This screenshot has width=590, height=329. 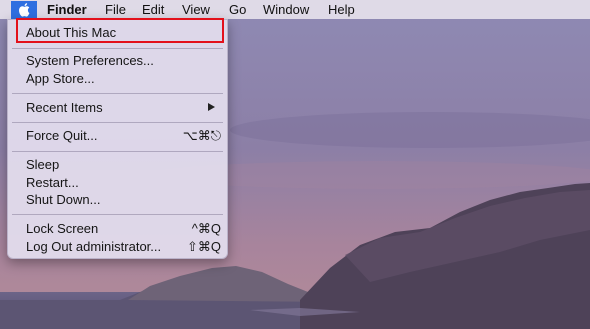 What do you see at coordinates (211, 107) in the screenshot?
I see `chevron-right-icon` at bounding box center [211, 107].